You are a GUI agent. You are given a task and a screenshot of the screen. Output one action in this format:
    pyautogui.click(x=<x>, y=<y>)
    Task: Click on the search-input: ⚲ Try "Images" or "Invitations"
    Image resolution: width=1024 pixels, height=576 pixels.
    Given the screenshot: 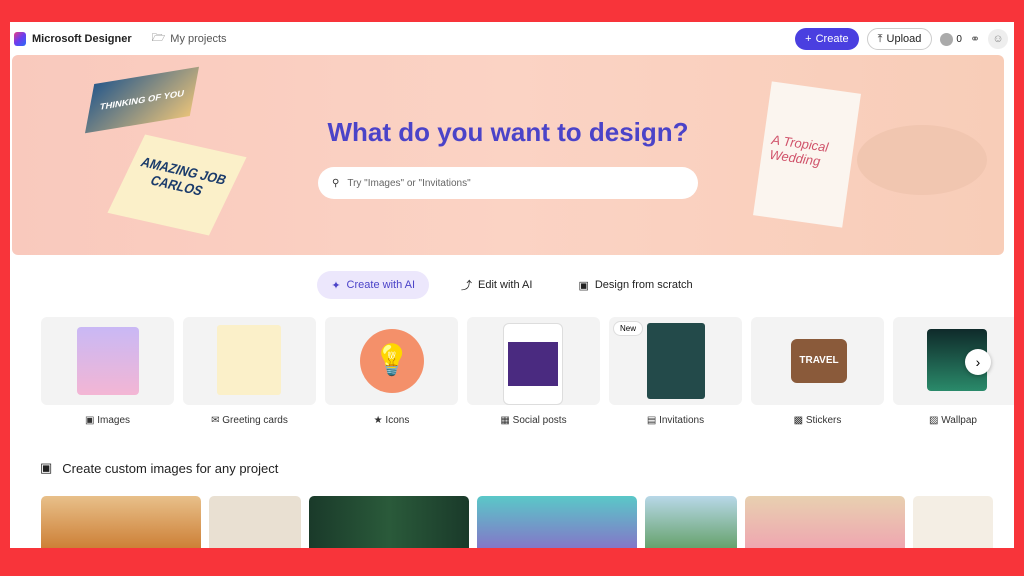 What is the action you would take?
    pyautogui.click(x=508, y=183)
    